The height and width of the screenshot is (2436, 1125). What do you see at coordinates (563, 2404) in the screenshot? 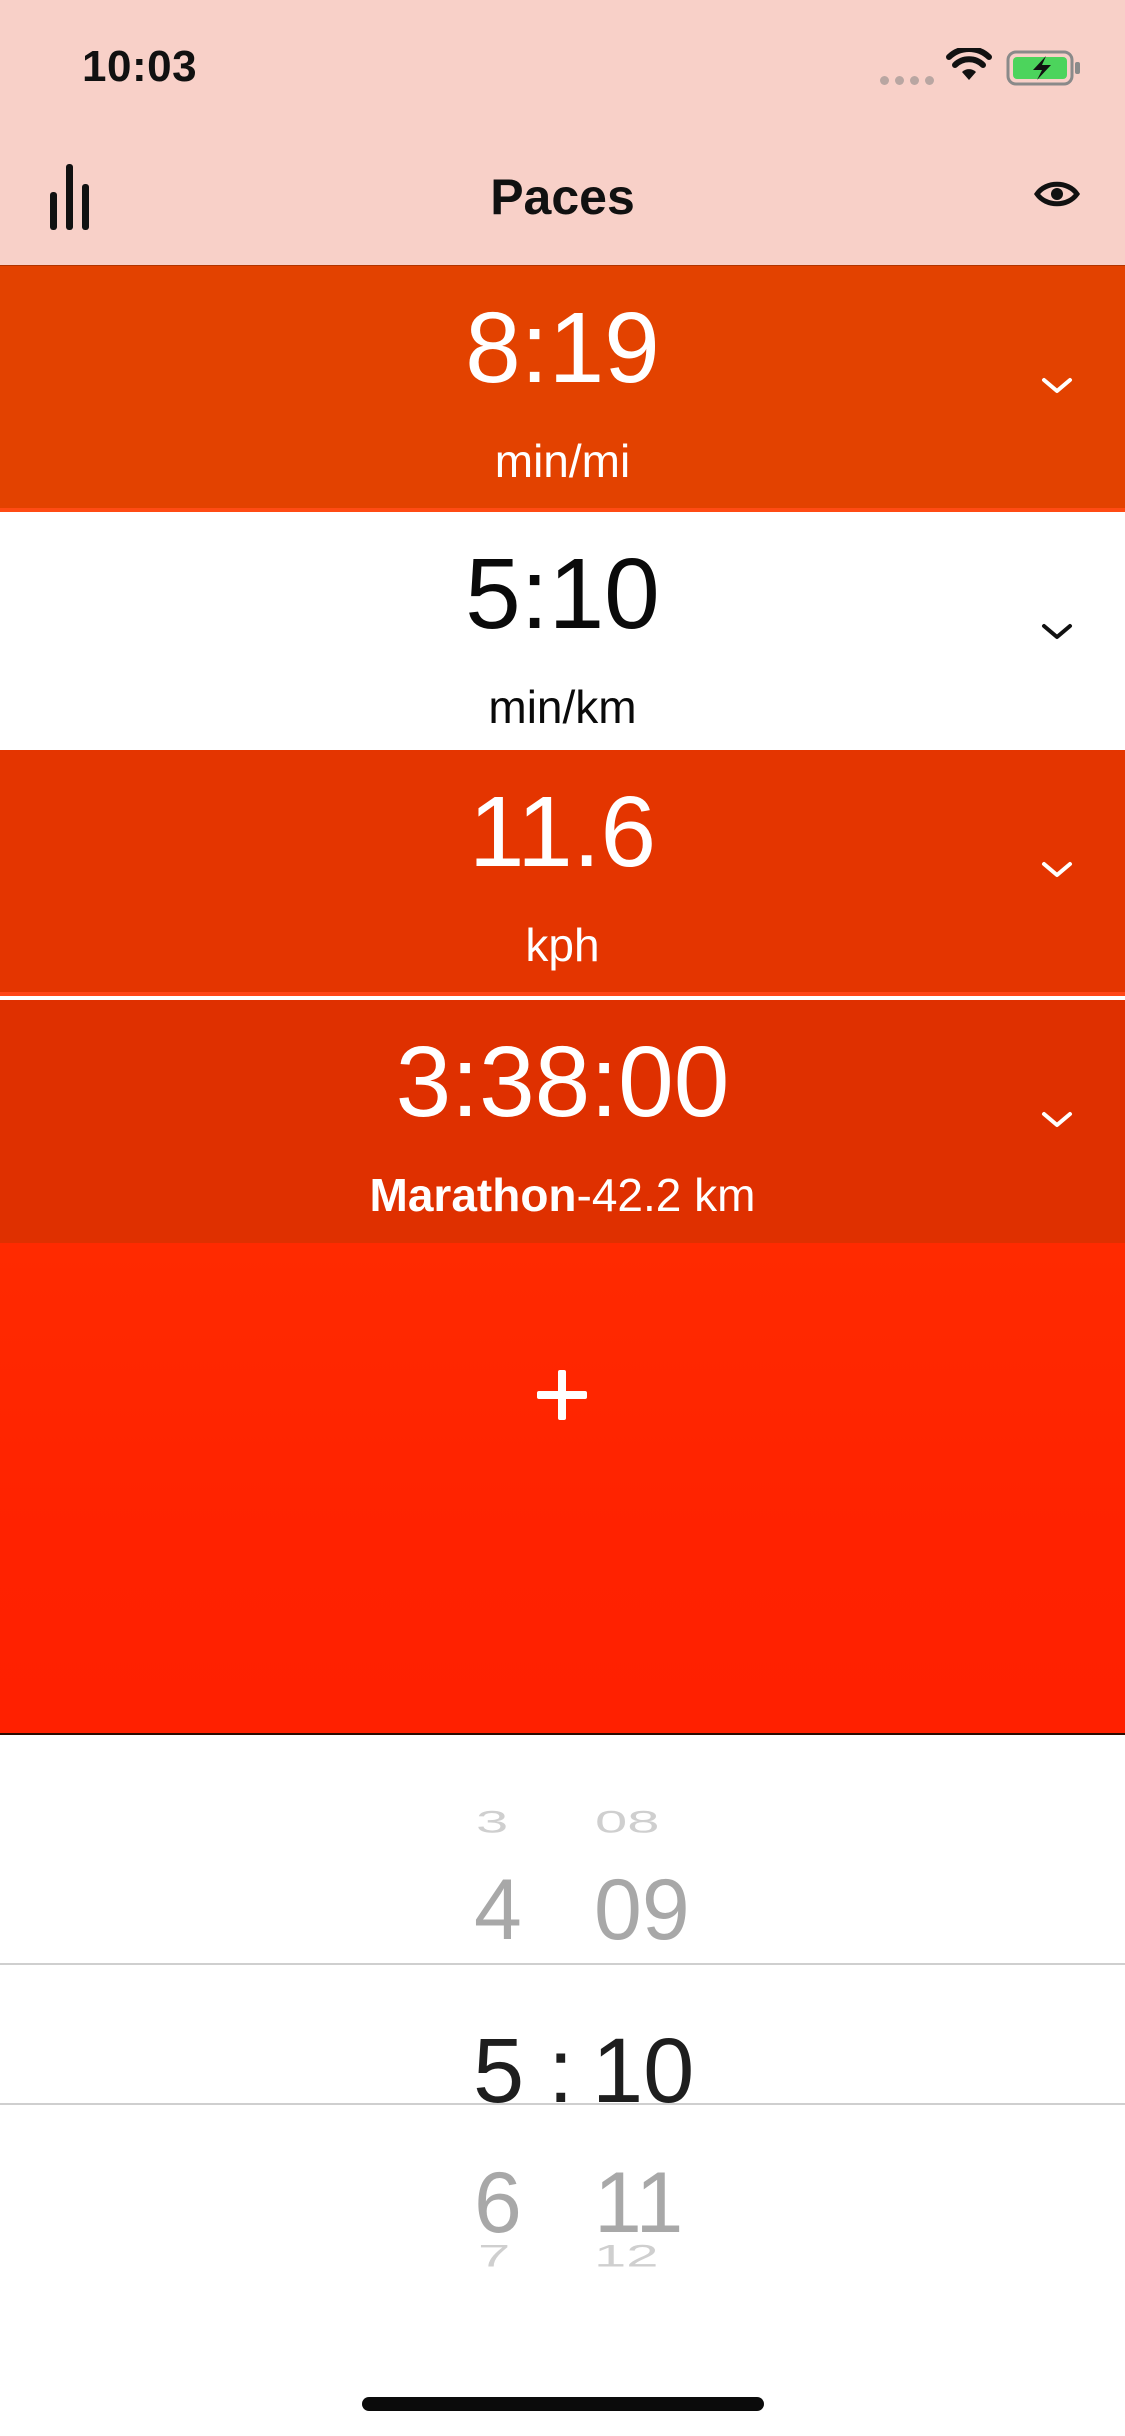
I see `home-indicator` at bounding box center [563, 2404].